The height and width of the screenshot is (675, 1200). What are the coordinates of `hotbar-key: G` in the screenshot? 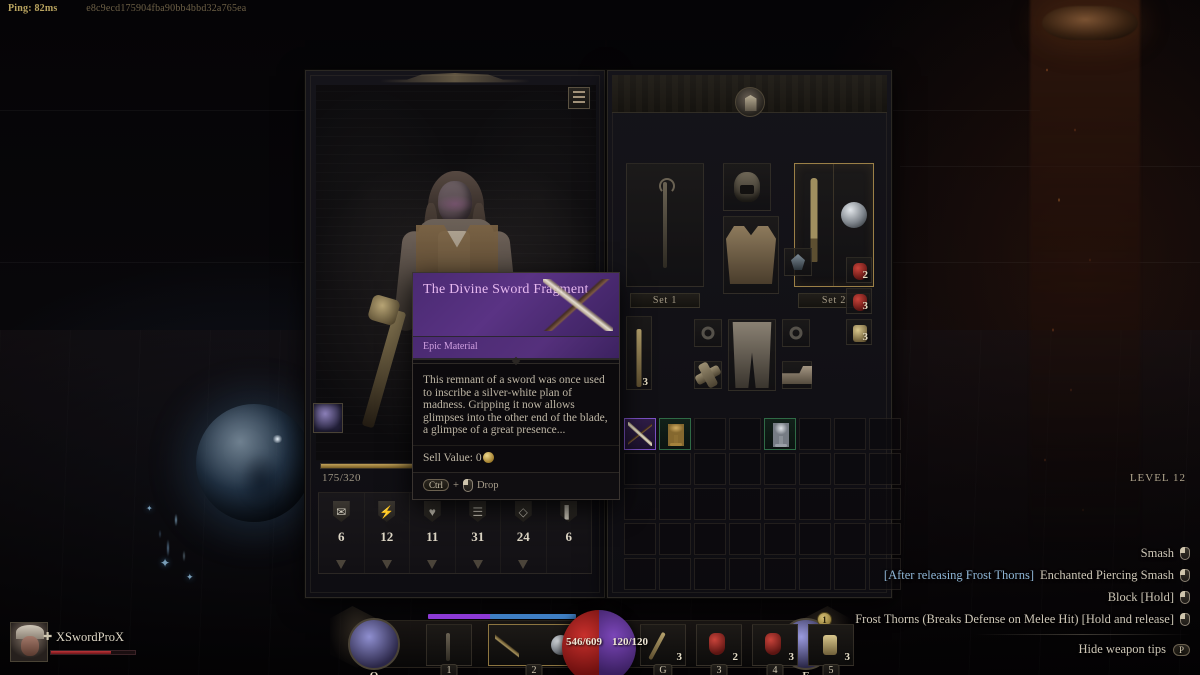 It's located at (663, 669).